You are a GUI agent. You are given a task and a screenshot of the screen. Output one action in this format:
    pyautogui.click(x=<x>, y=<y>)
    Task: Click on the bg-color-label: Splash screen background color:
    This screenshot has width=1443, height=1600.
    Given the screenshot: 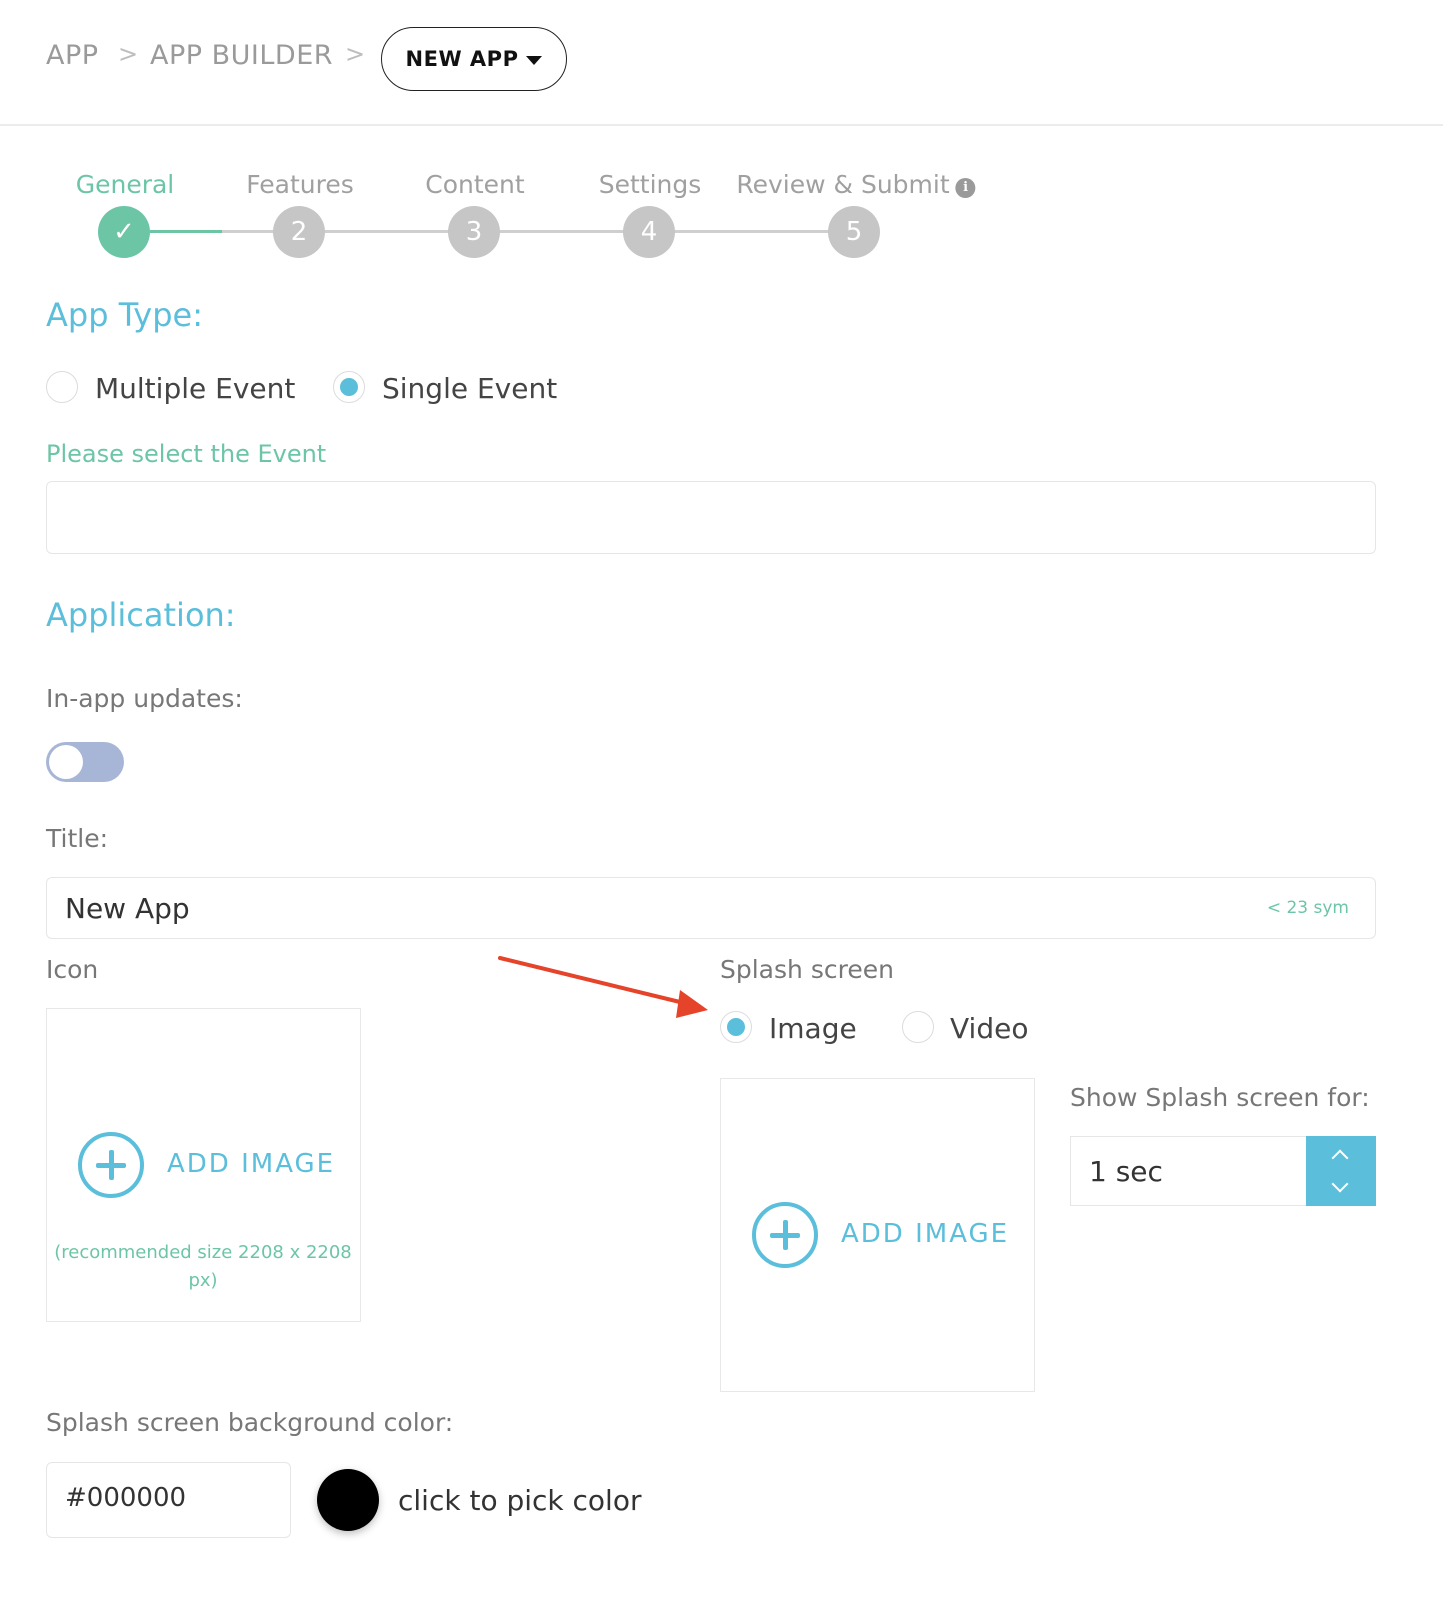 What is the action you would take?
    pyautogui.click(x=250, y=1422)
    